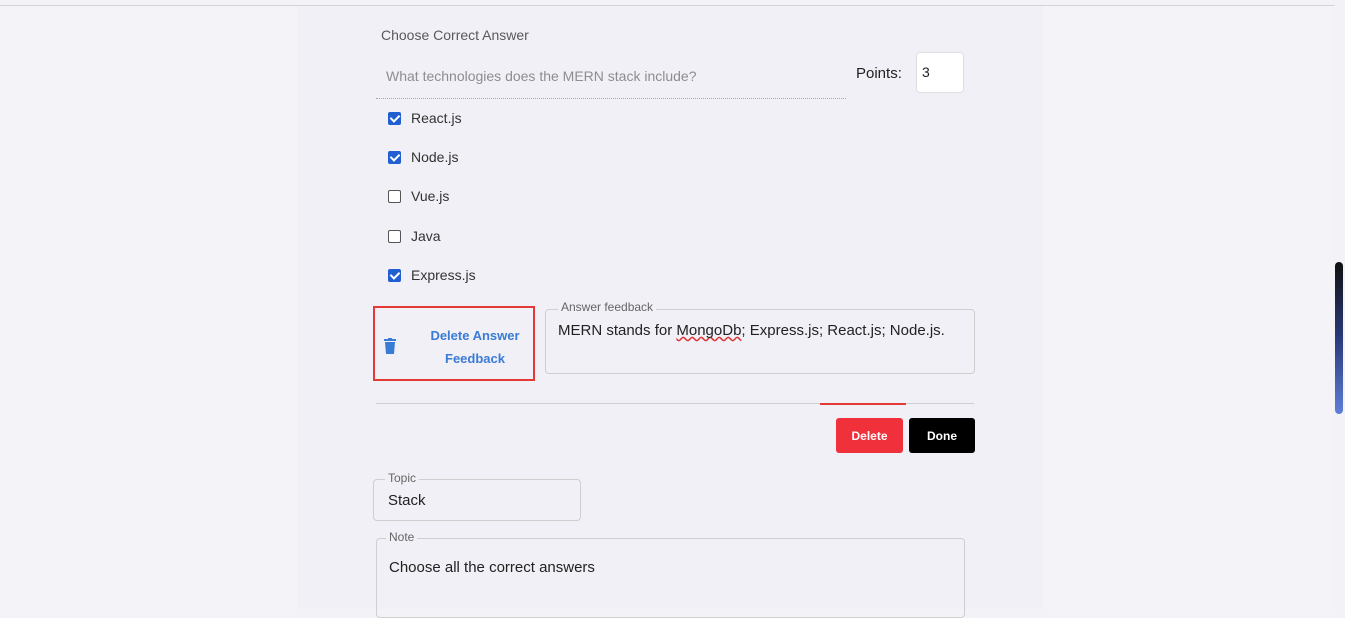 This screenshot has height=618, width=1345. What do you see at coordinates (430, 196) in the screenshot?
I see `option-label: Vue.js` at bounding box center [430, 196].